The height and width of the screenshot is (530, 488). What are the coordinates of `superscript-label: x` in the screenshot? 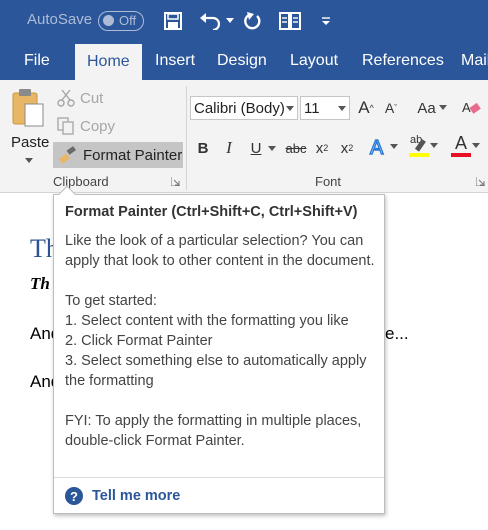 It's located at (344, 148).